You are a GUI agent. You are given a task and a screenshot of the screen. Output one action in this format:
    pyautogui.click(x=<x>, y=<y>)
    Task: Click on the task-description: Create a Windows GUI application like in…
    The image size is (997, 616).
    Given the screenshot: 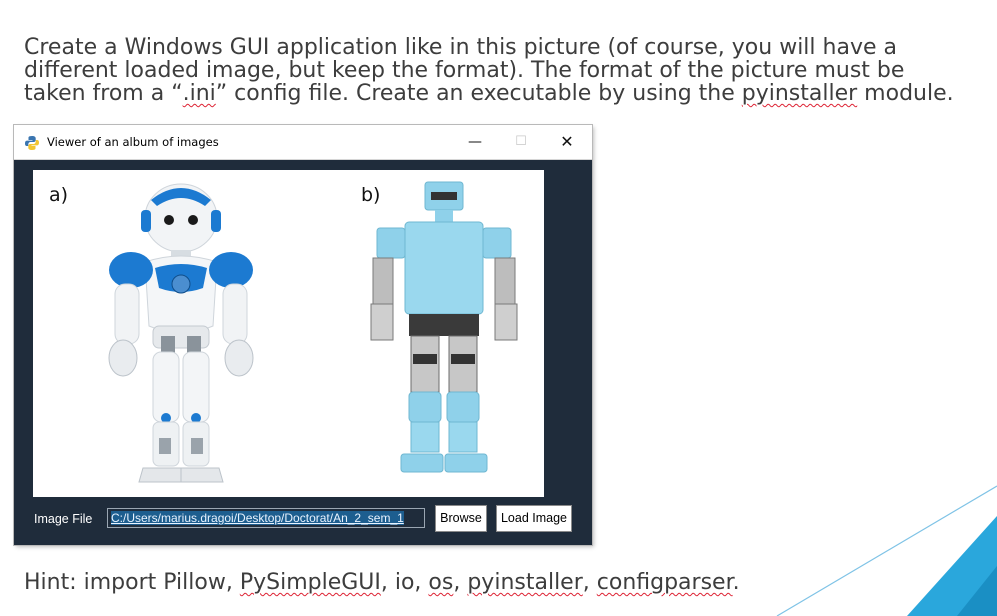 What is the action you would take?
    pyautogui.click(x=489, y=70)
    